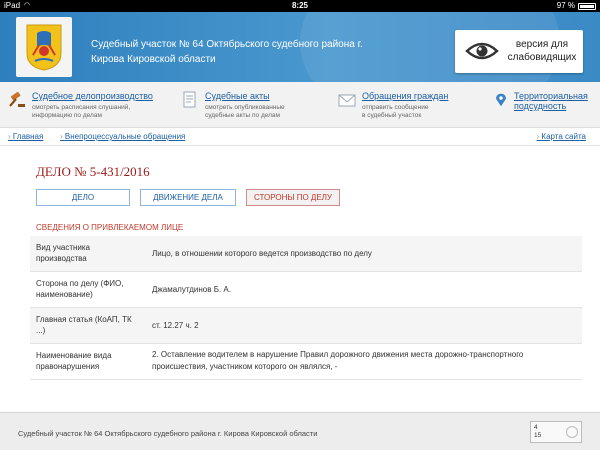 The width and height of the screenshot is (600, 450). I want to click on coat-of-arms-icon, so click(44, 47).